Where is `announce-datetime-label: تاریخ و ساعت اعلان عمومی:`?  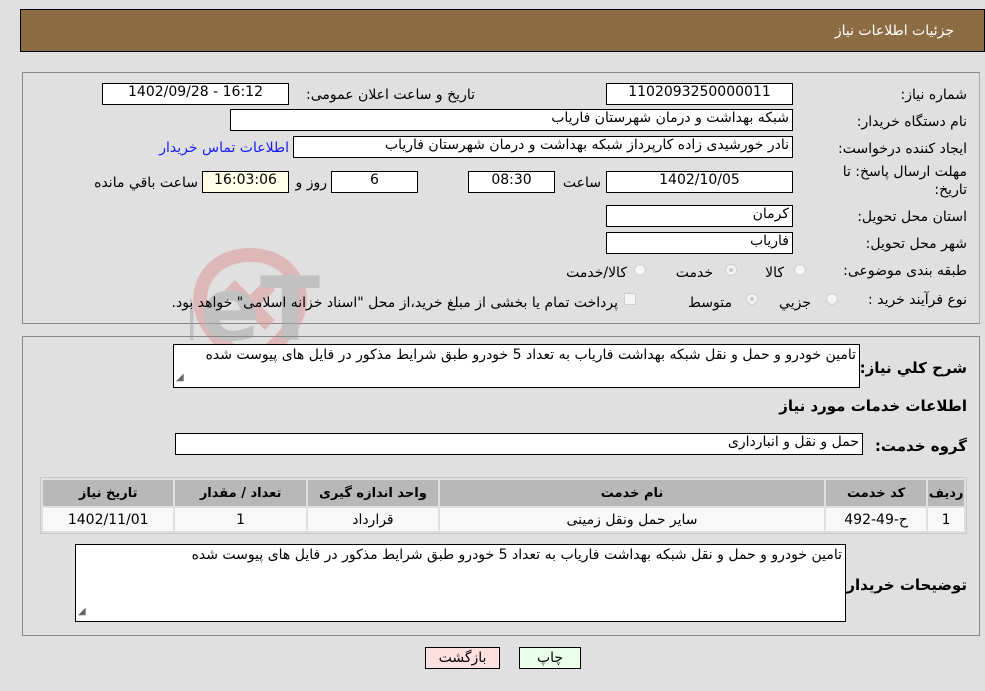 announce-datetime-label: تاریخ و ساعت اعلان عمومی: is located at coordinates (390, 95).